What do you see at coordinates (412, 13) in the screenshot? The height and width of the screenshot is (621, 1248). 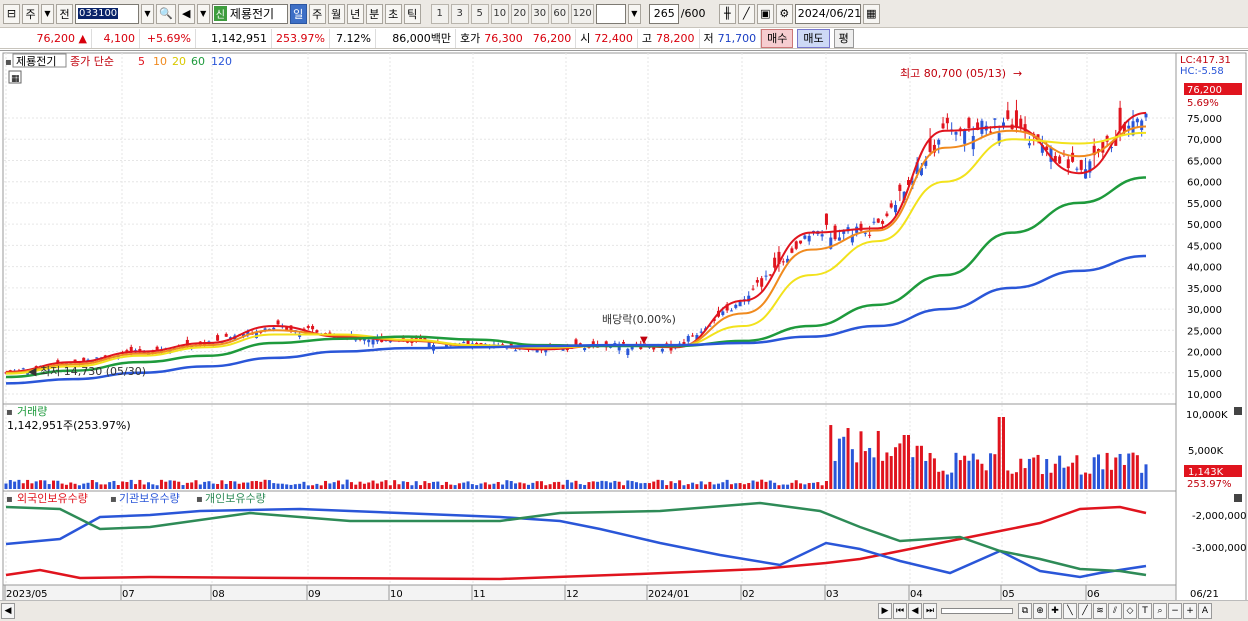 I see `period-tick-button: 틱` at bounding box center [412, 13].